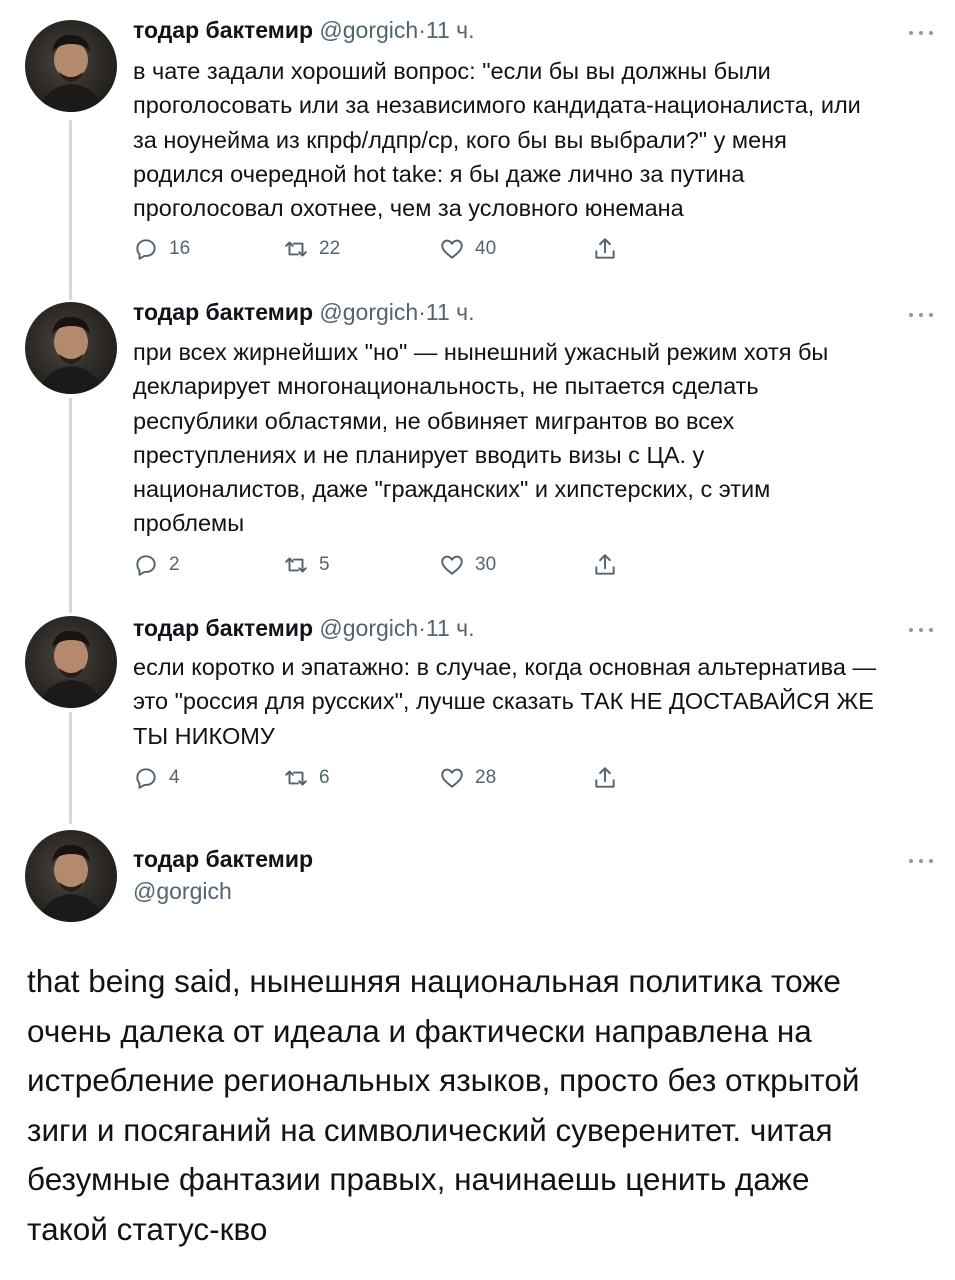  What do you see at coordinates (383, 565) in the screenshot?
I see `tweet-actions: 2 5 30` at bounding box center [383, 565].